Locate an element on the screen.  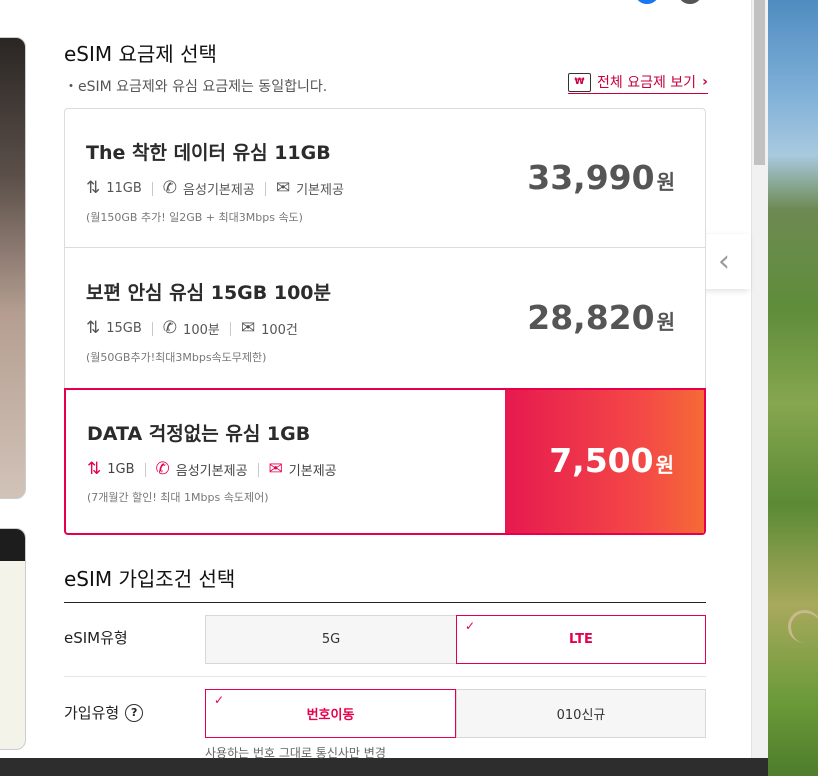
background-promo-card is located at coordinates (13, 268).